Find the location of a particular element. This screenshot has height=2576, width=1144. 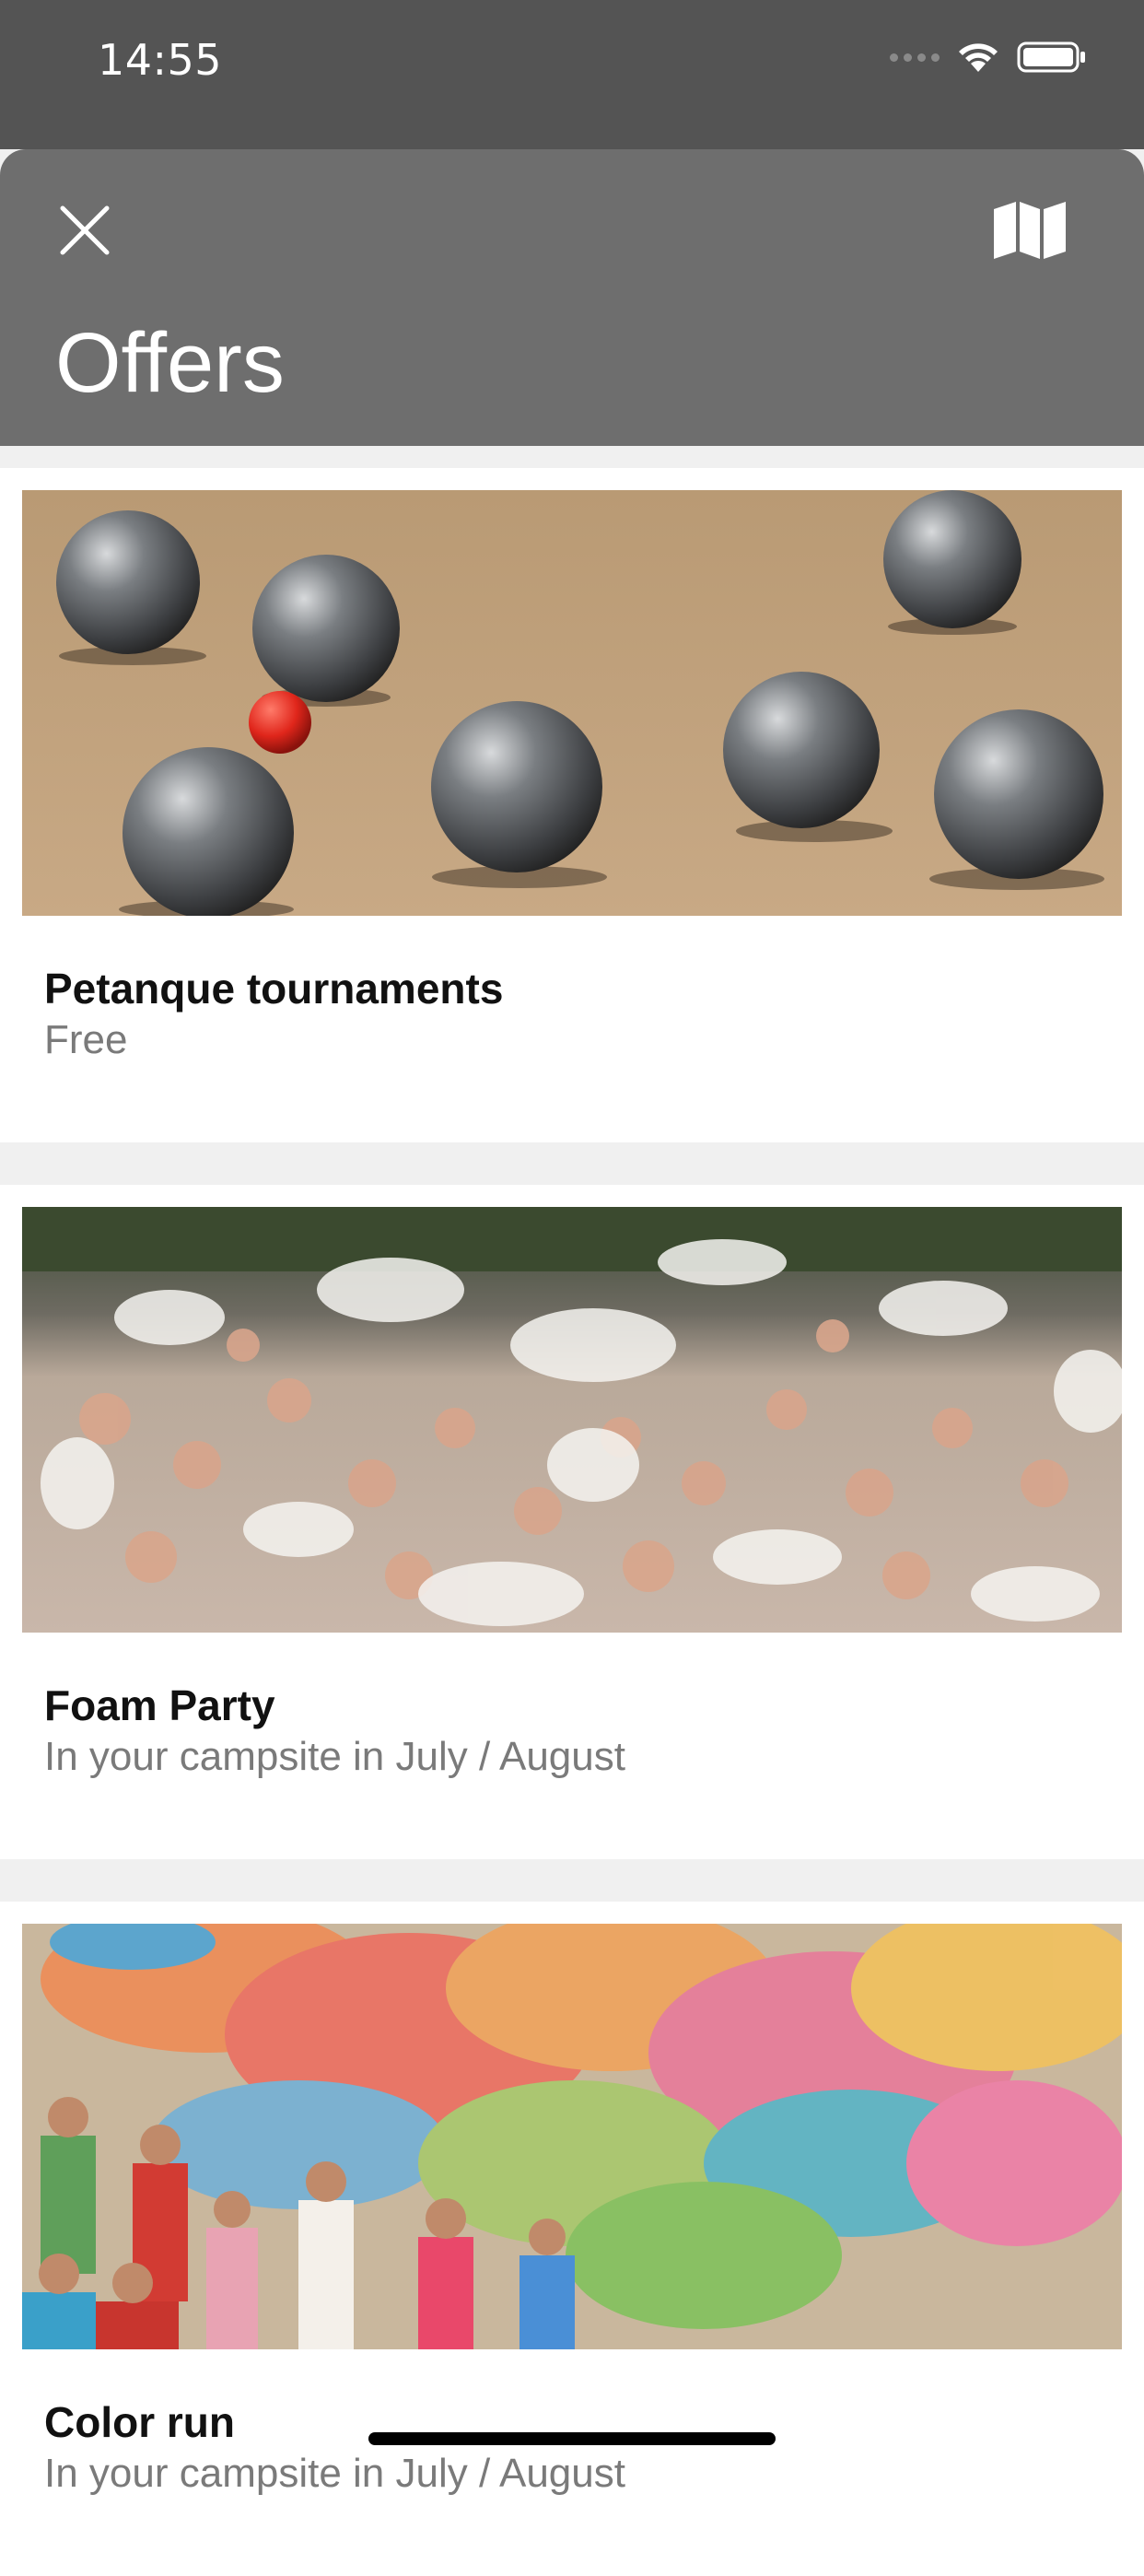

status-icons is located at coordinates (988, 57).